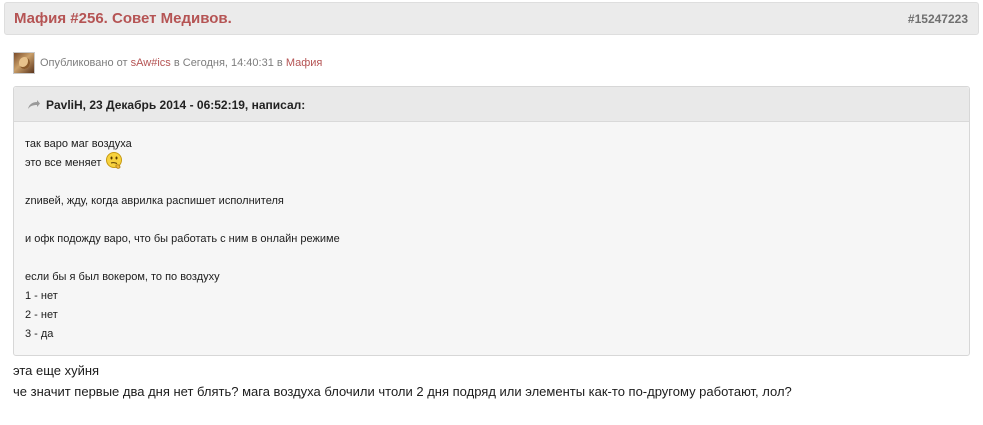 This screenshot has width=983, height=425. I want to click on post-number-link: #15247223, so click(938, 19).